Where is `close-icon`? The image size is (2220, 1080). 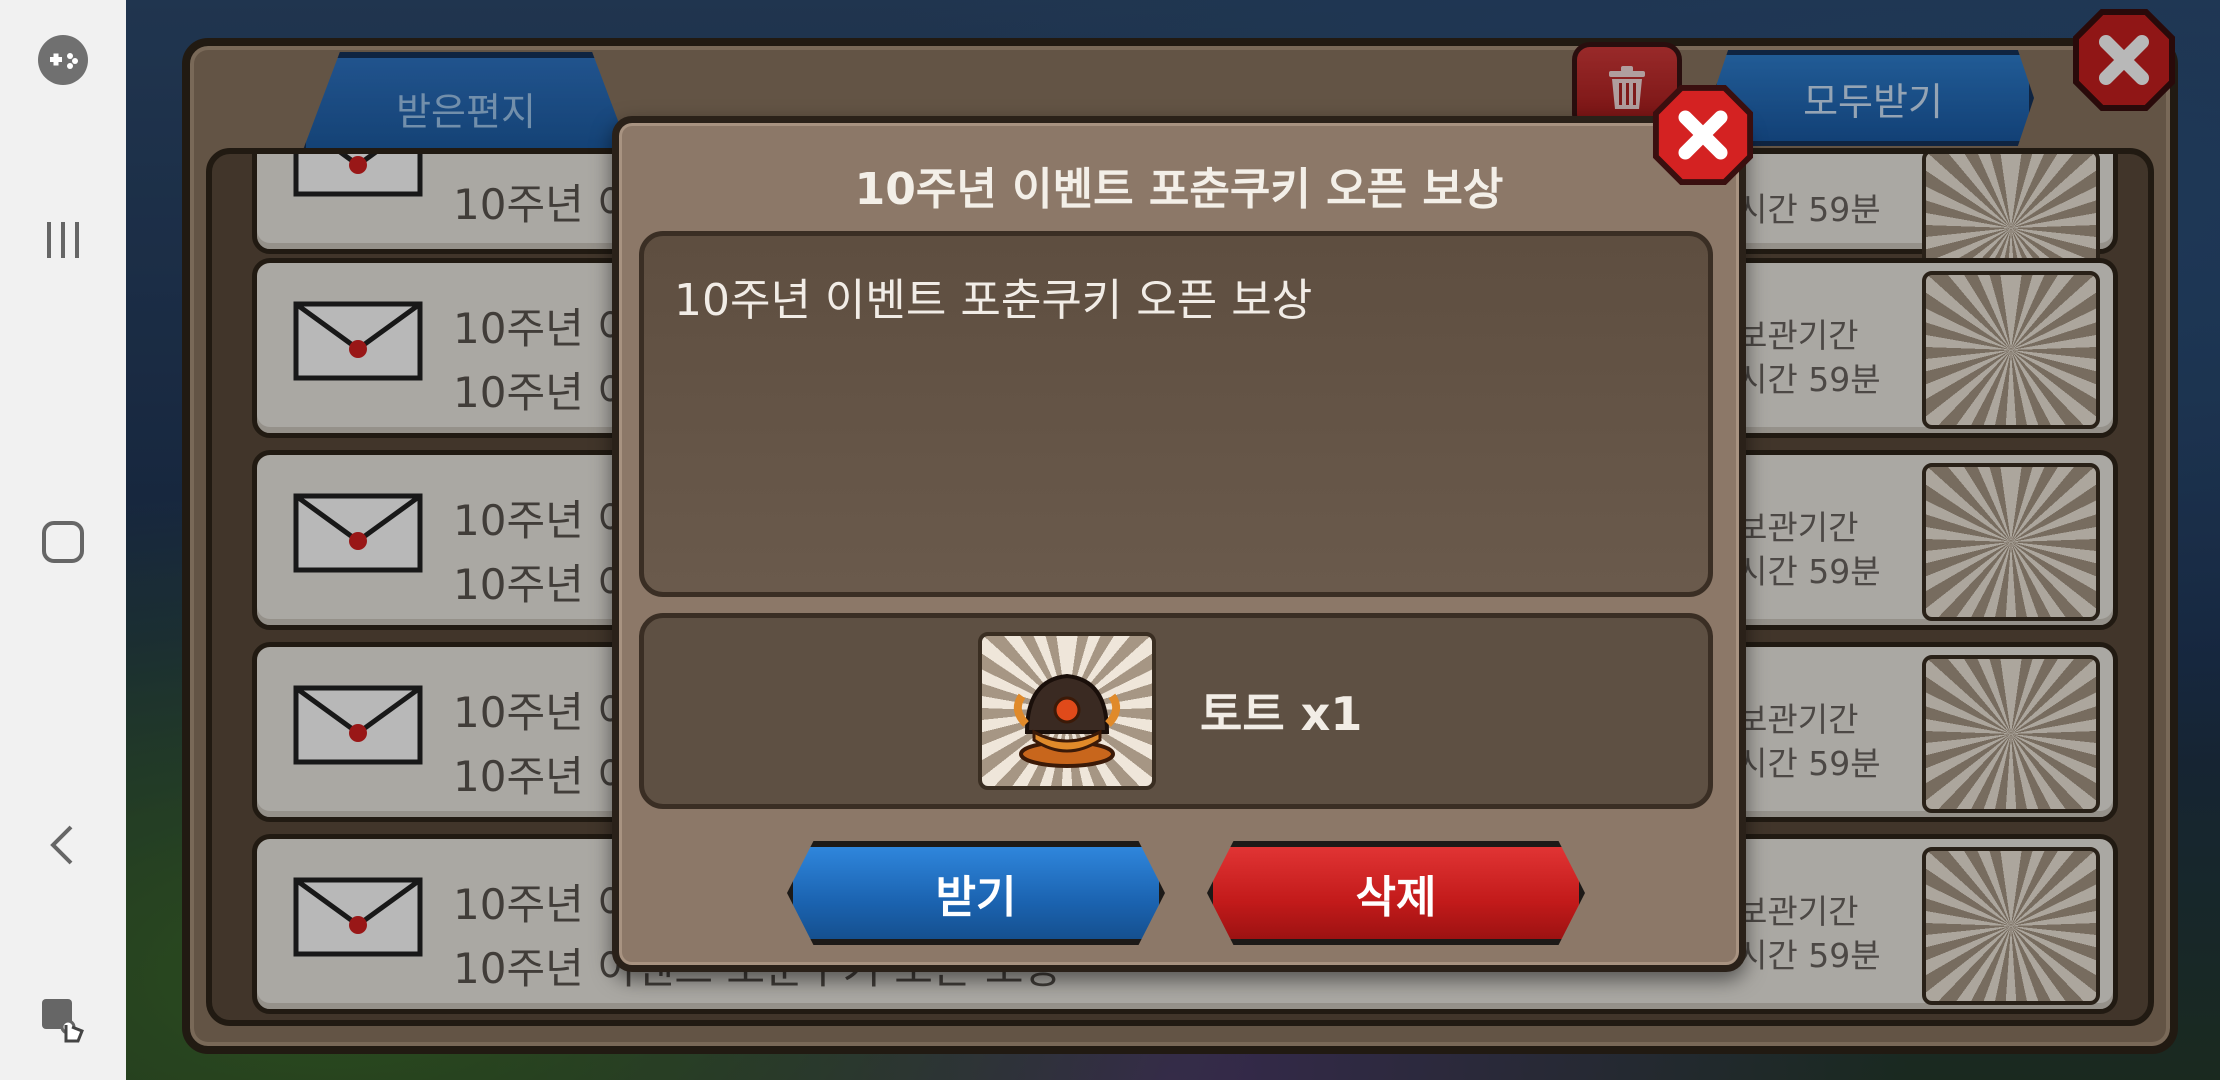 close-icon is located at coordinates (1703, 135).